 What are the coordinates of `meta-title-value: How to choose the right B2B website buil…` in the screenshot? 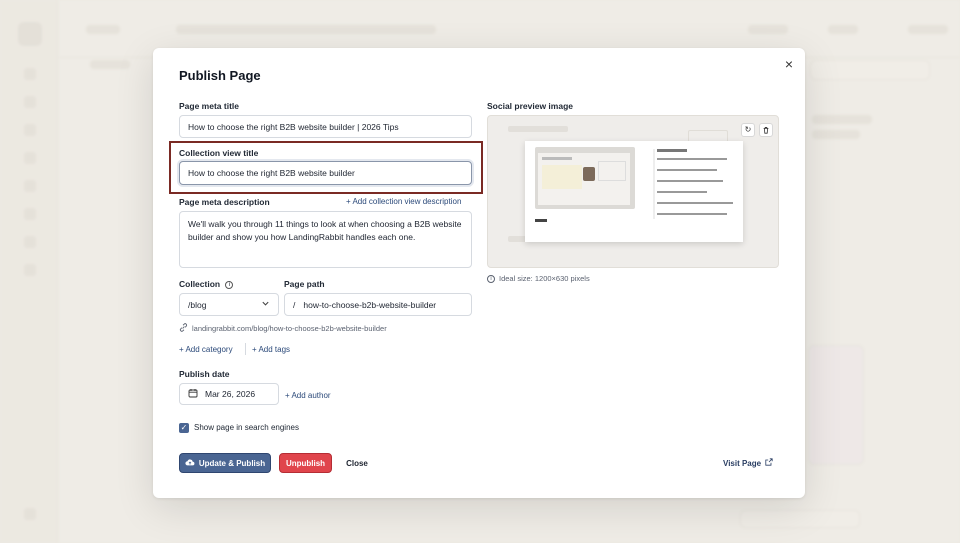 It's located at (293, 126).